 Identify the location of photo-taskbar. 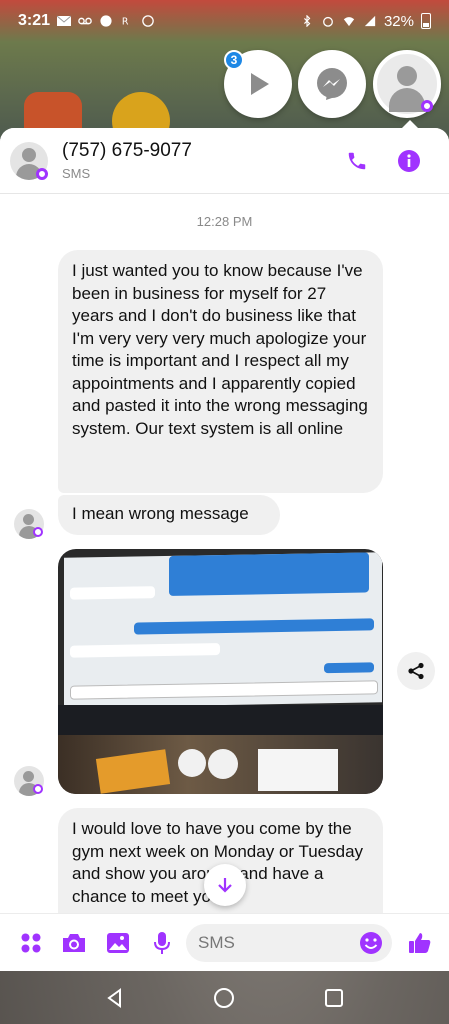
(220, 720).